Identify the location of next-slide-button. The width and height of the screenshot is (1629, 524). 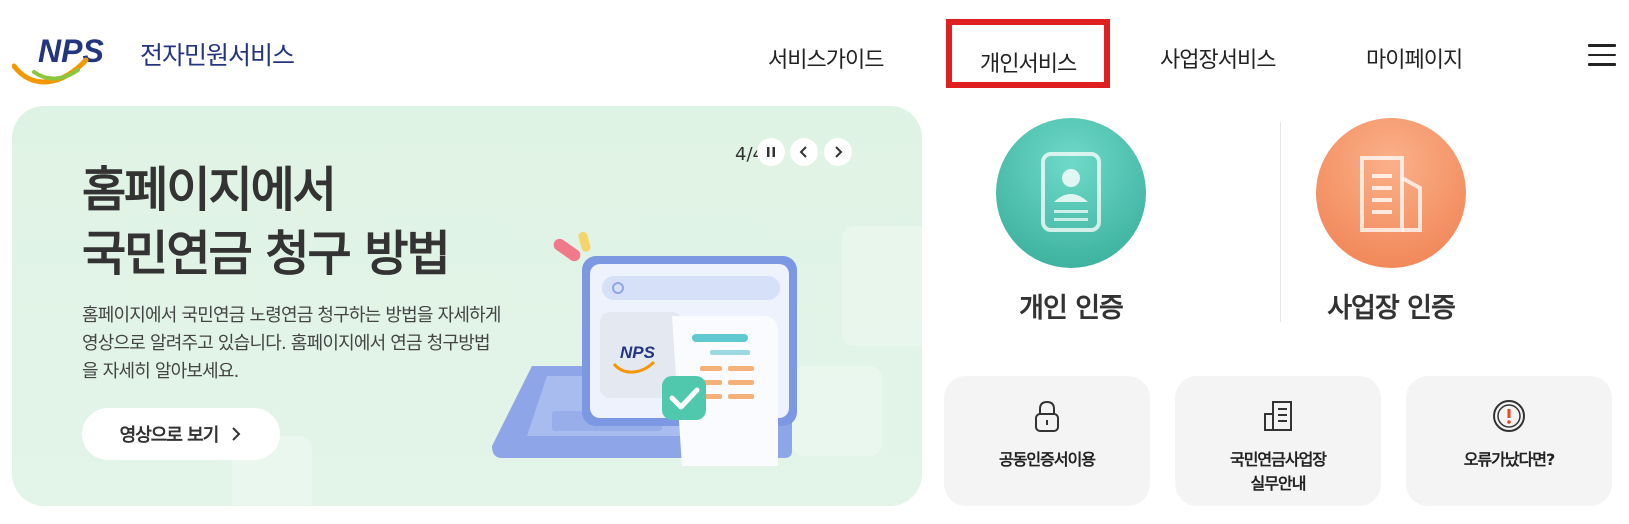
(838, 152).